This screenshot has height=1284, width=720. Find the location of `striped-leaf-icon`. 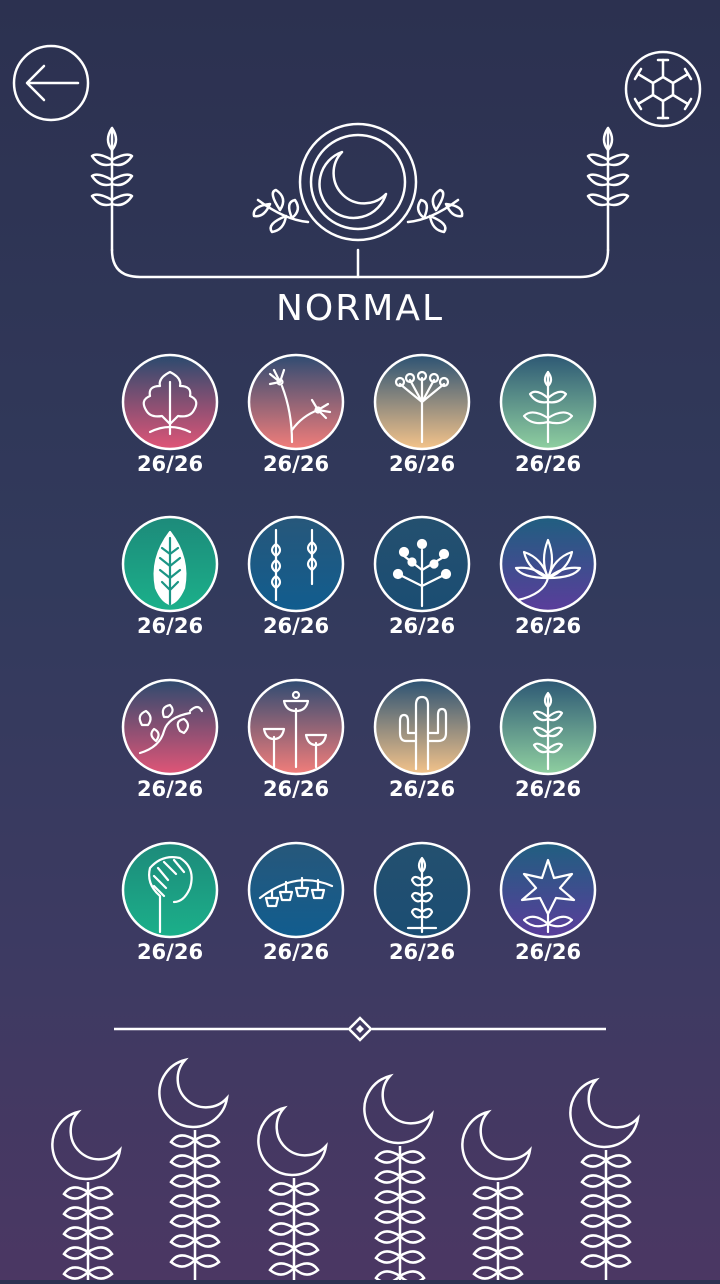

striped-leaf-icon is located at coordinates (170, 890).